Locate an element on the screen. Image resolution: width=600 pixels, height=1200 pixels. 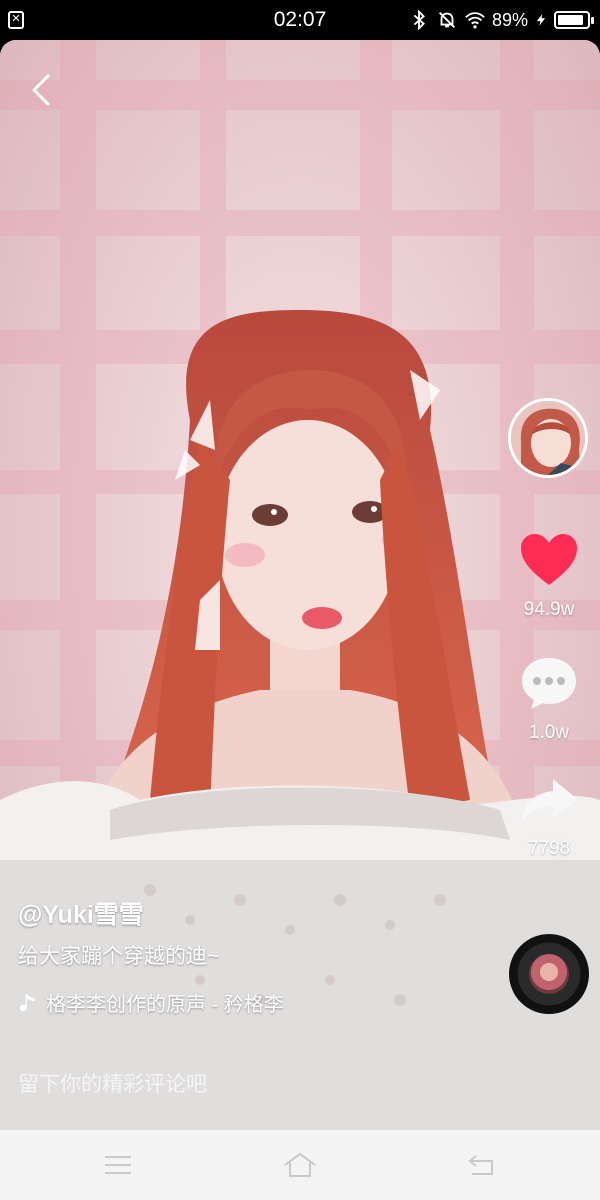
charging-icon is located at coordinates (541, 20).